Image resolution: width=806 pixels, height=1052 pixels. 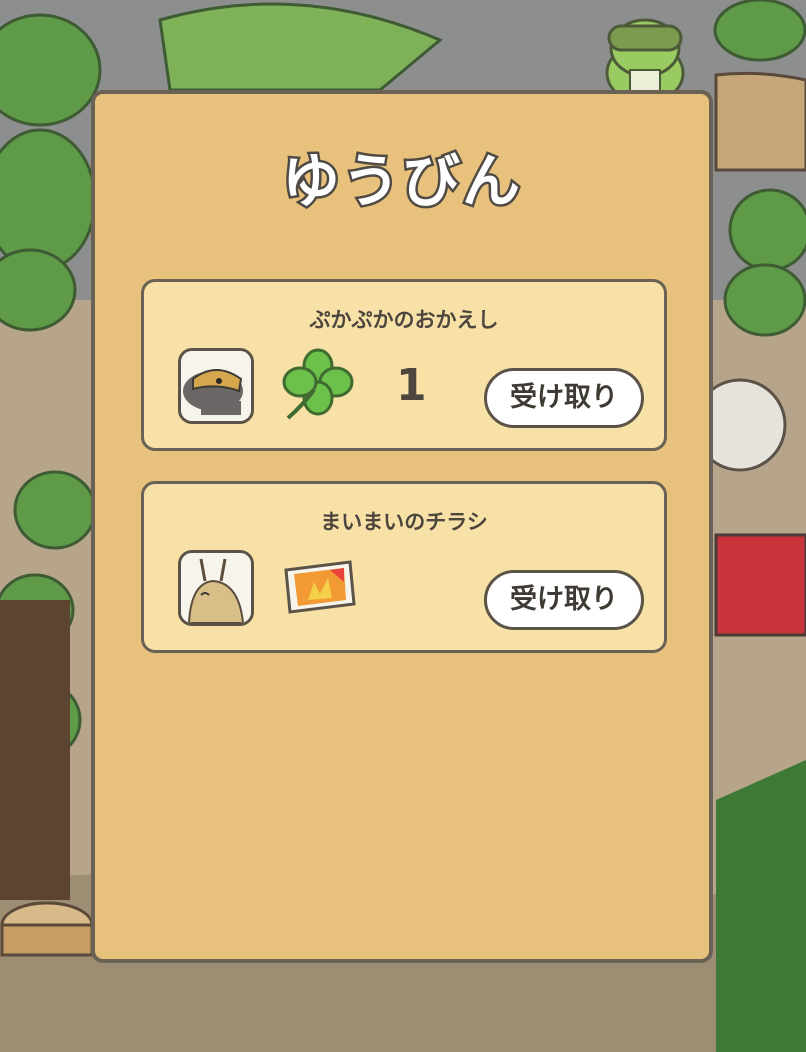 What do you see at coordinates (318, 586) in the screenshot?
I see `flyer-icon` at bounding box center [318, 586].